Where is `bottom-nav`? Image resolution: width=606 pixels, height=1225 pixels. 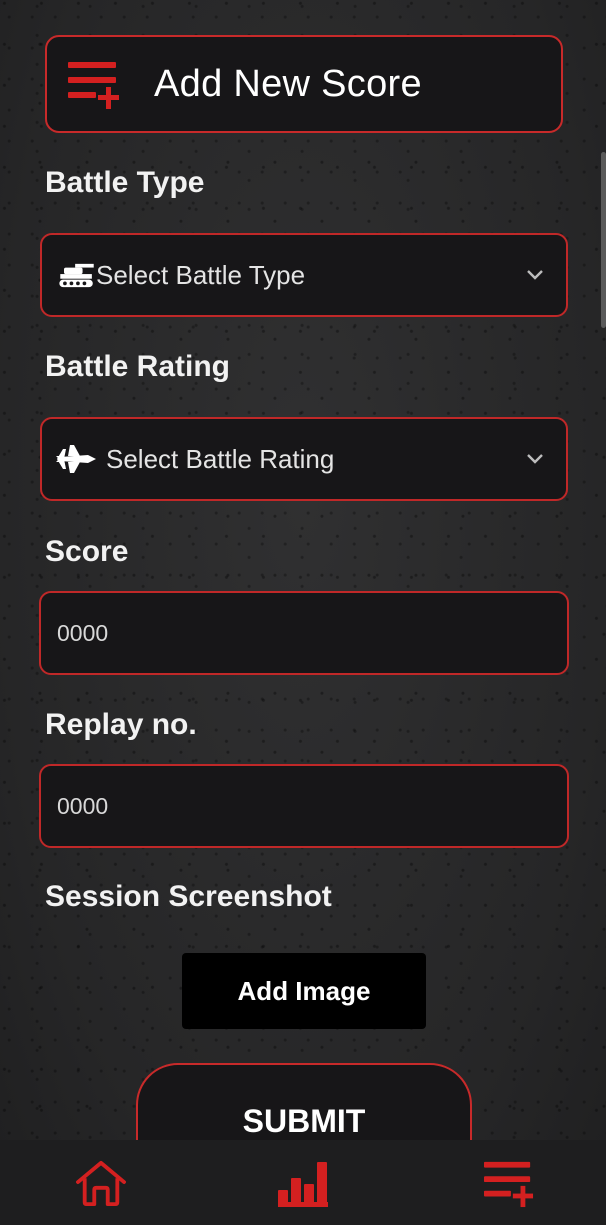 bottom-nav is located at coordinates (303, 1182).